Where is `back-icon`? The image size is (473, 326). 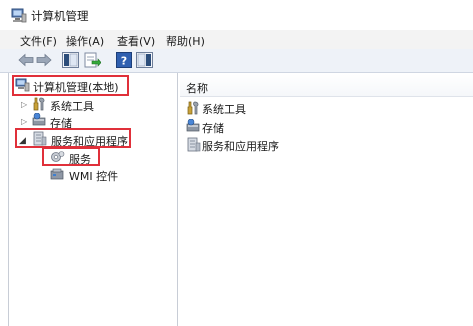 back-icon is located at coordinates (26, 60).